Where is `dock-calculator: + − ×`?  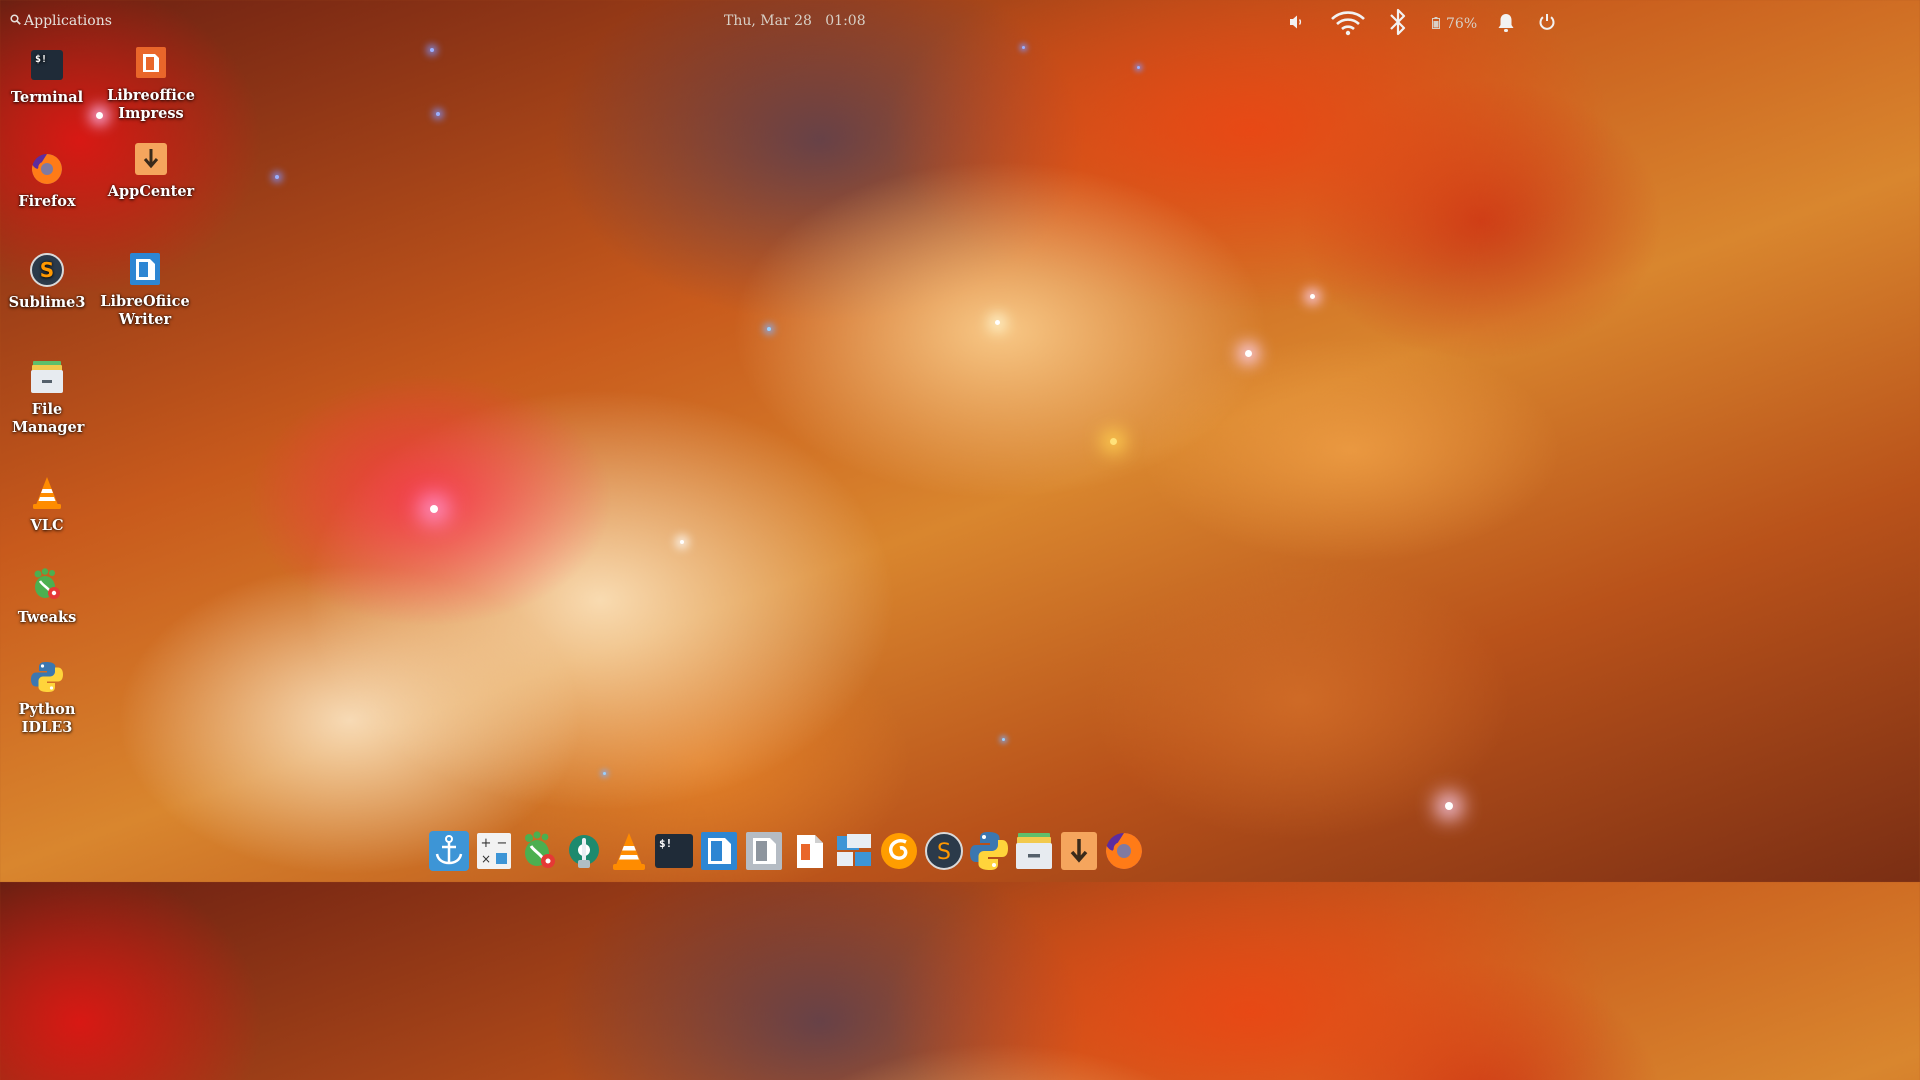 dock-calculator: + − × is located at coordinates (494, 851).